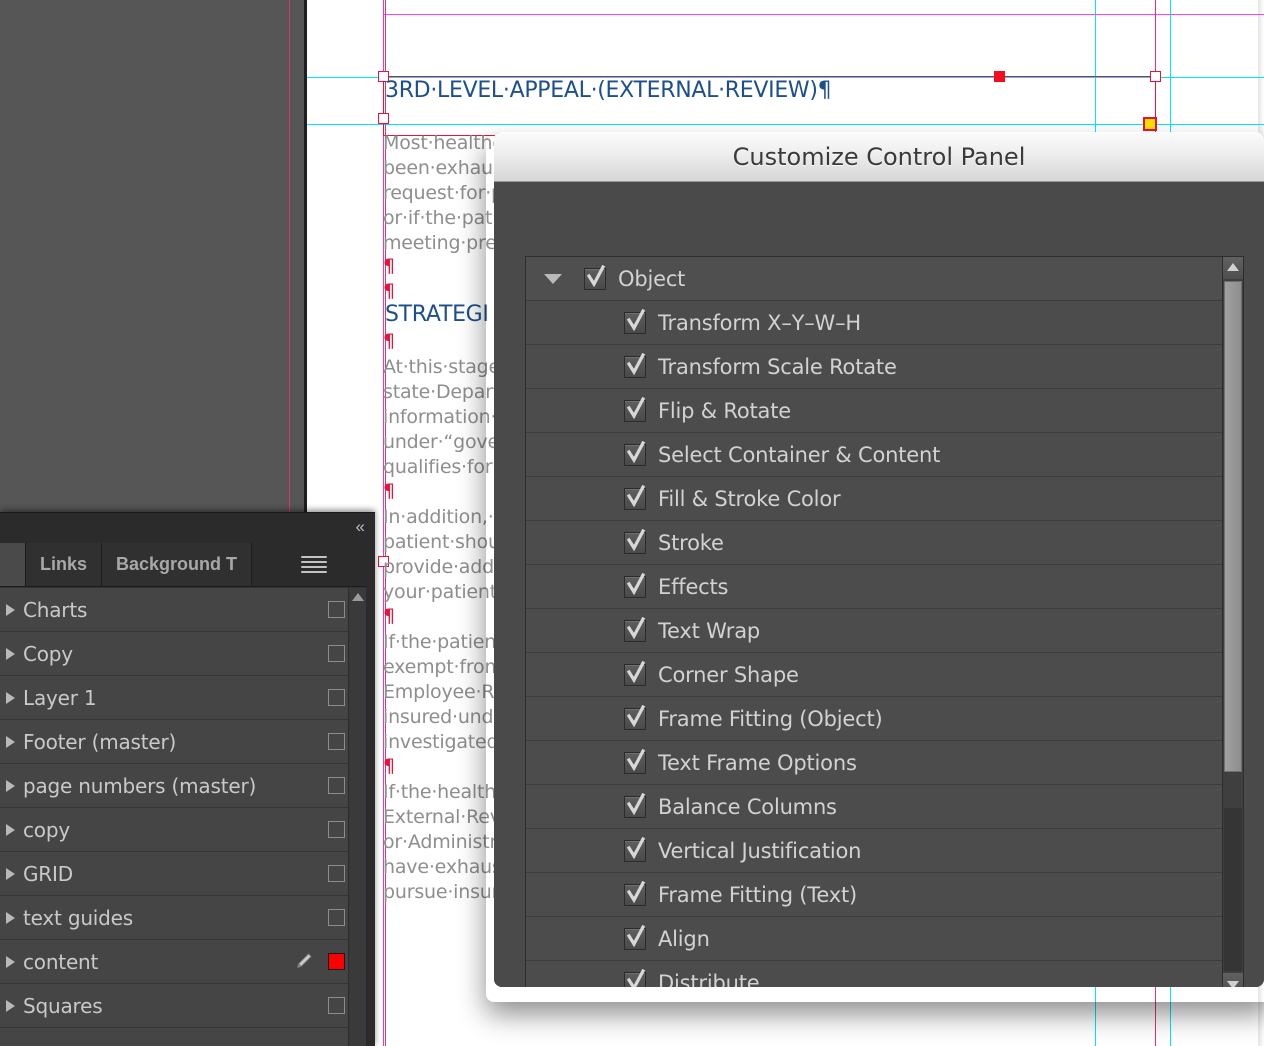 This screenshot has width=1264, height=1046. What do you see at coordinates (187, 742) in the screenshot?
I see `layer-row: Footer (master)` at bounding box center [187, 742].